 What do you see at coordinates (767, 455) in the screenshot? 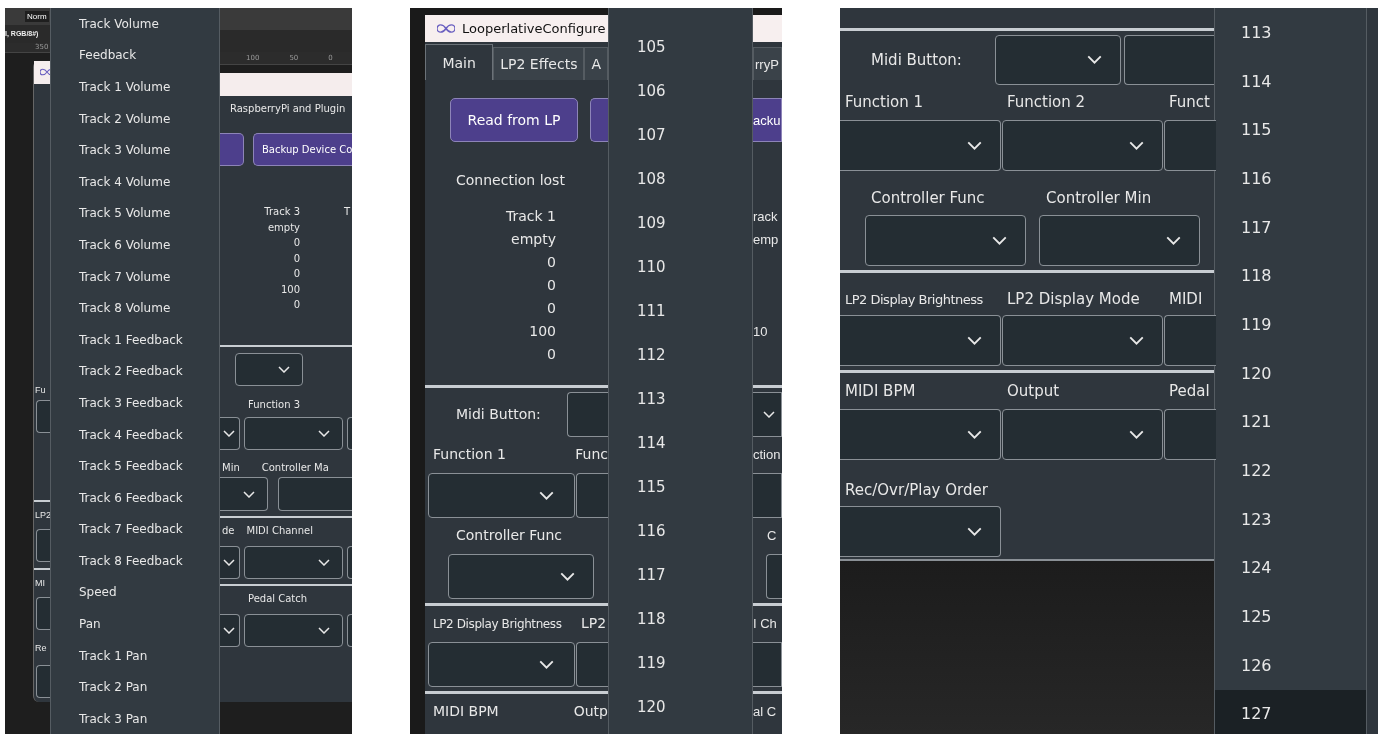
I see `field-label: ction` at bounding box center [767, 455].